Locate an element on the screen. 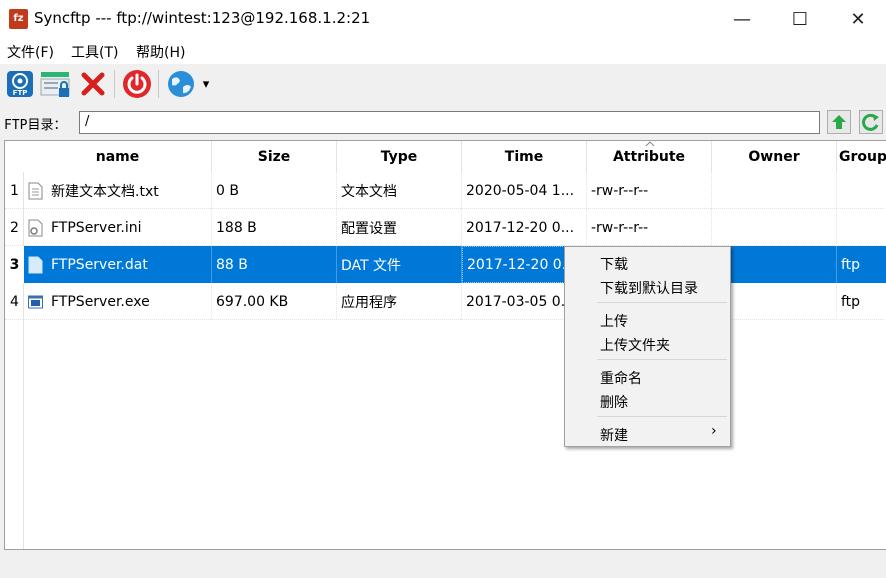  ftp-connect-button: FTP is located at coordinates (20, 84).